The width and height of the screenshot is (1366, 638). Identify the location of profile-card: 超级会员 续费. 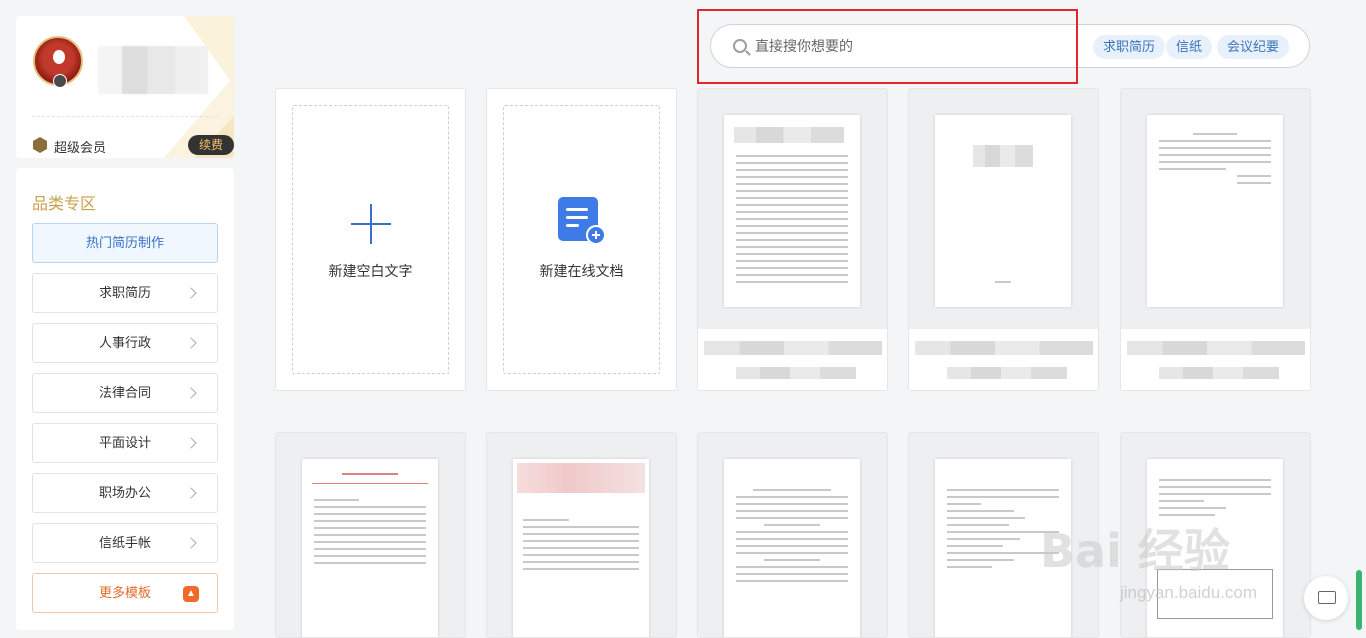
(125, 87).